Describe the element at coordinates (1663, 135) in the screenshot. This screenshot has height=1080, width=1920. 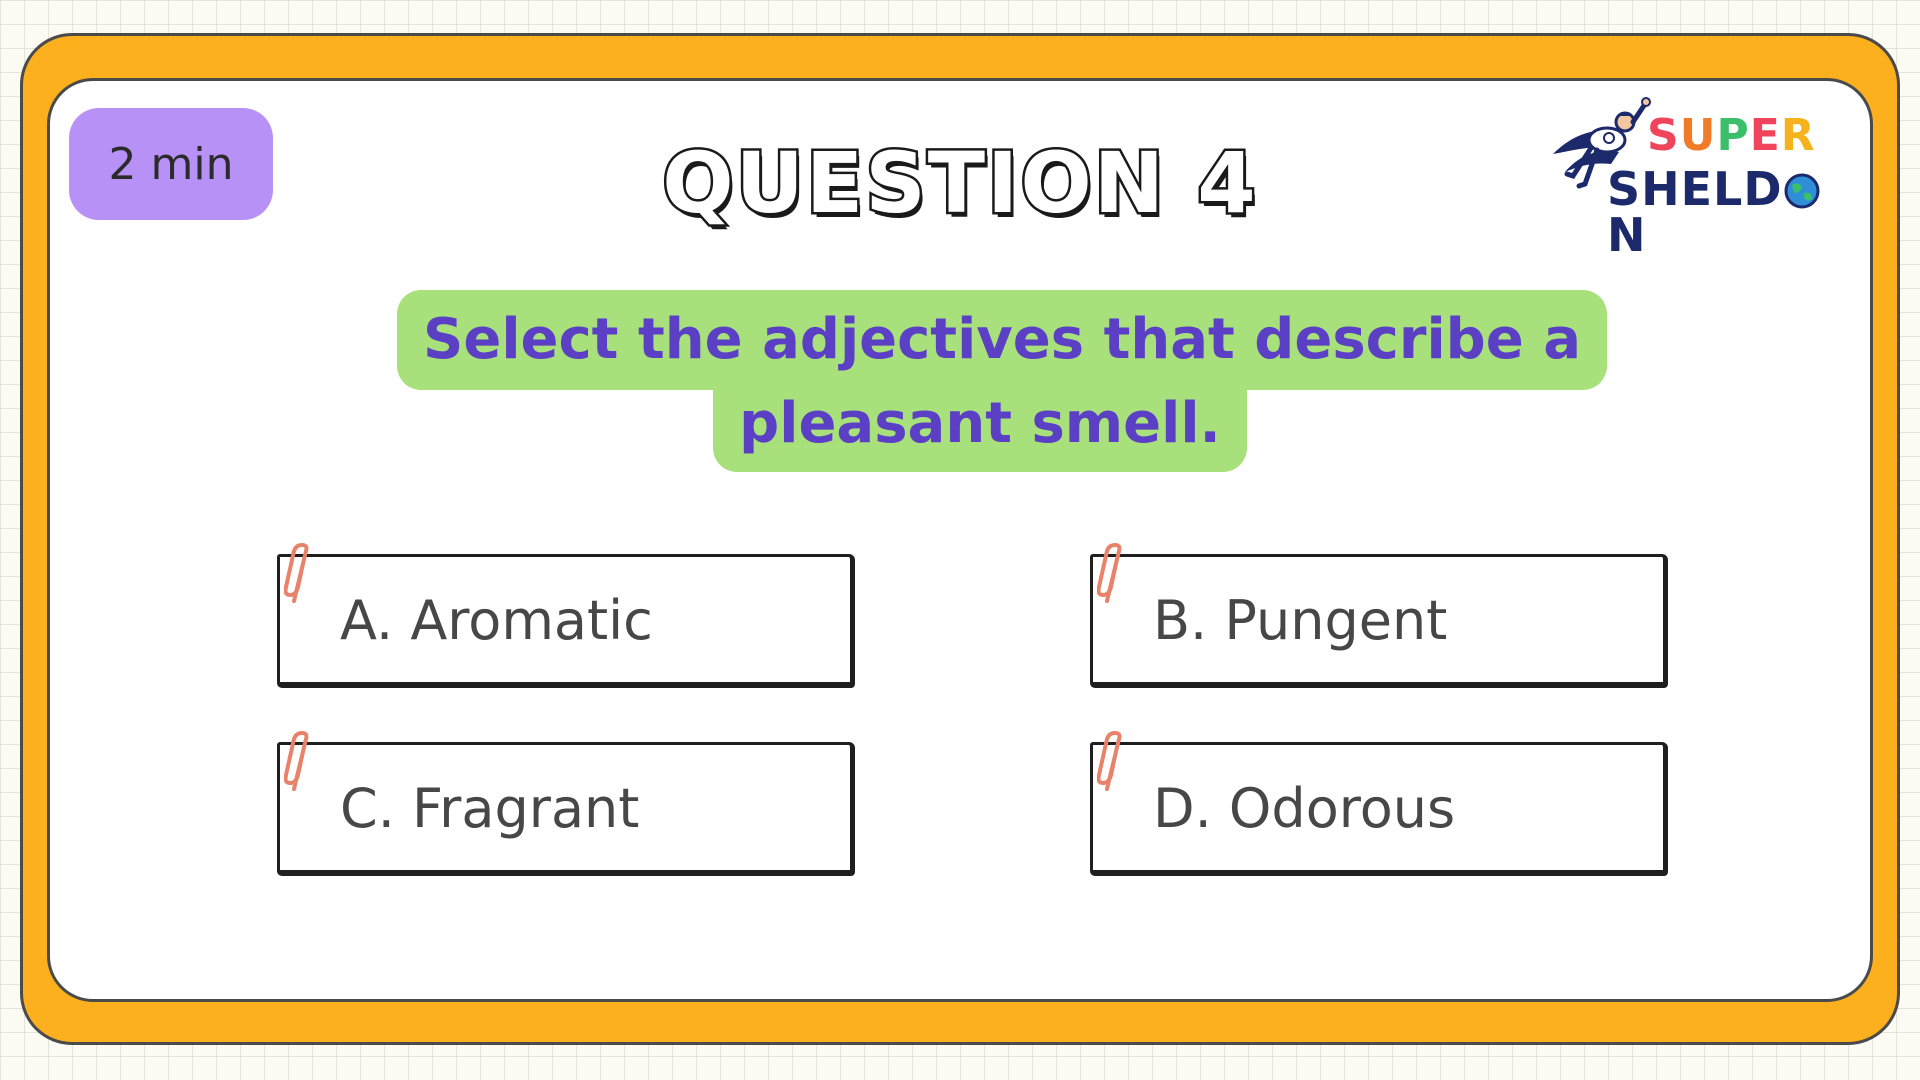
I see `logo-letter: S` at that location.